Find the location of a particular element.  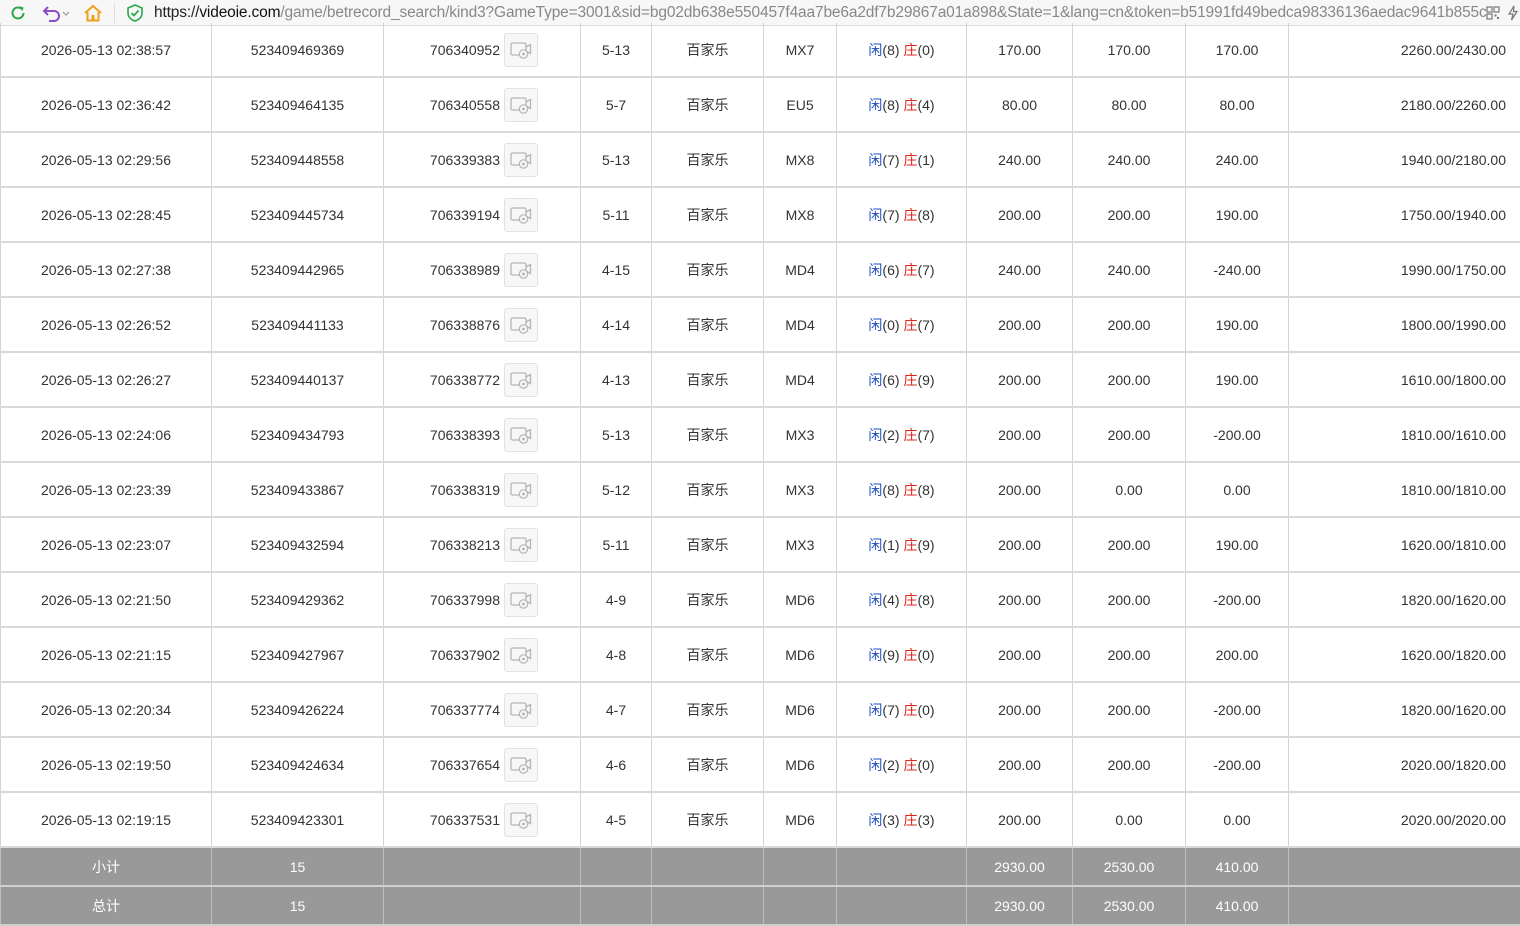

banker-score: (3) is located at coordinates (925, 820).